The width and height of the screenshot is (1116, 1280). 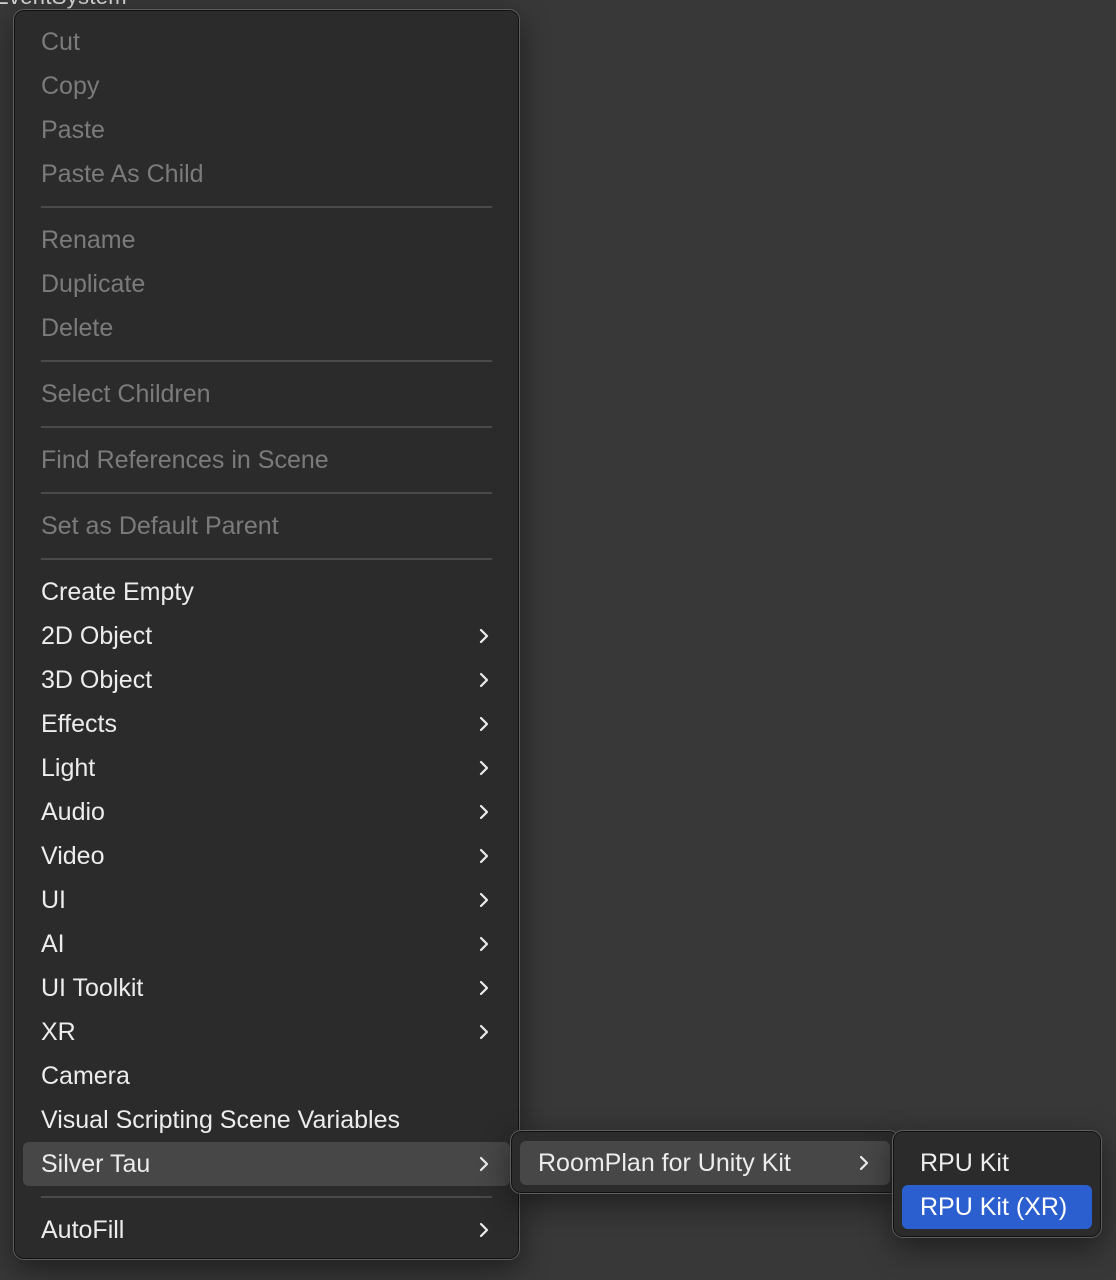 What do you see at coordinates (126, 394) in the screenshot?
I see `menu-item-label: Select Children` at bounding box center [126, 394].